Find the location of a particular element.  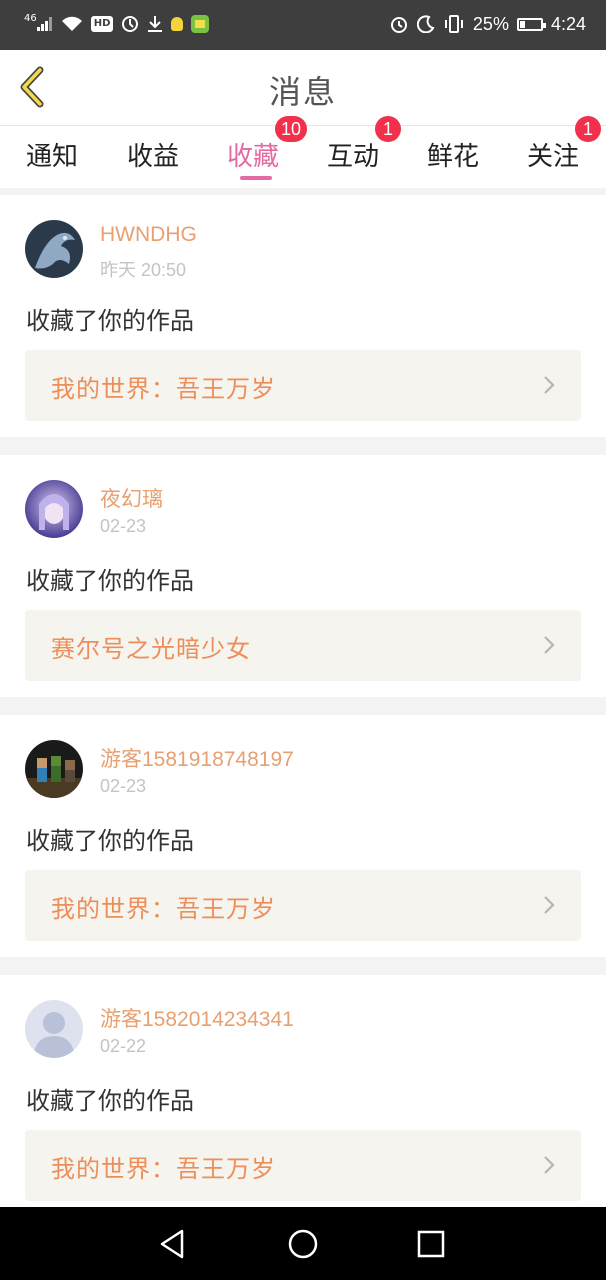

tab-label: 鲜花 is located at coordinates (452, 157).